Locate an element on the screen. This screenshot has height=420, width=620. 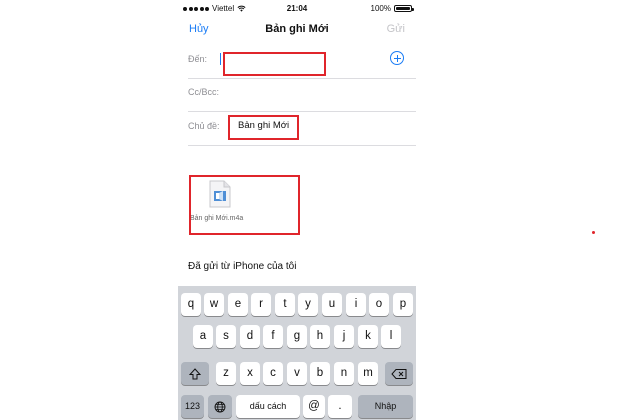
subject-label: Chủ đề: is located at coordinates (204, 126).